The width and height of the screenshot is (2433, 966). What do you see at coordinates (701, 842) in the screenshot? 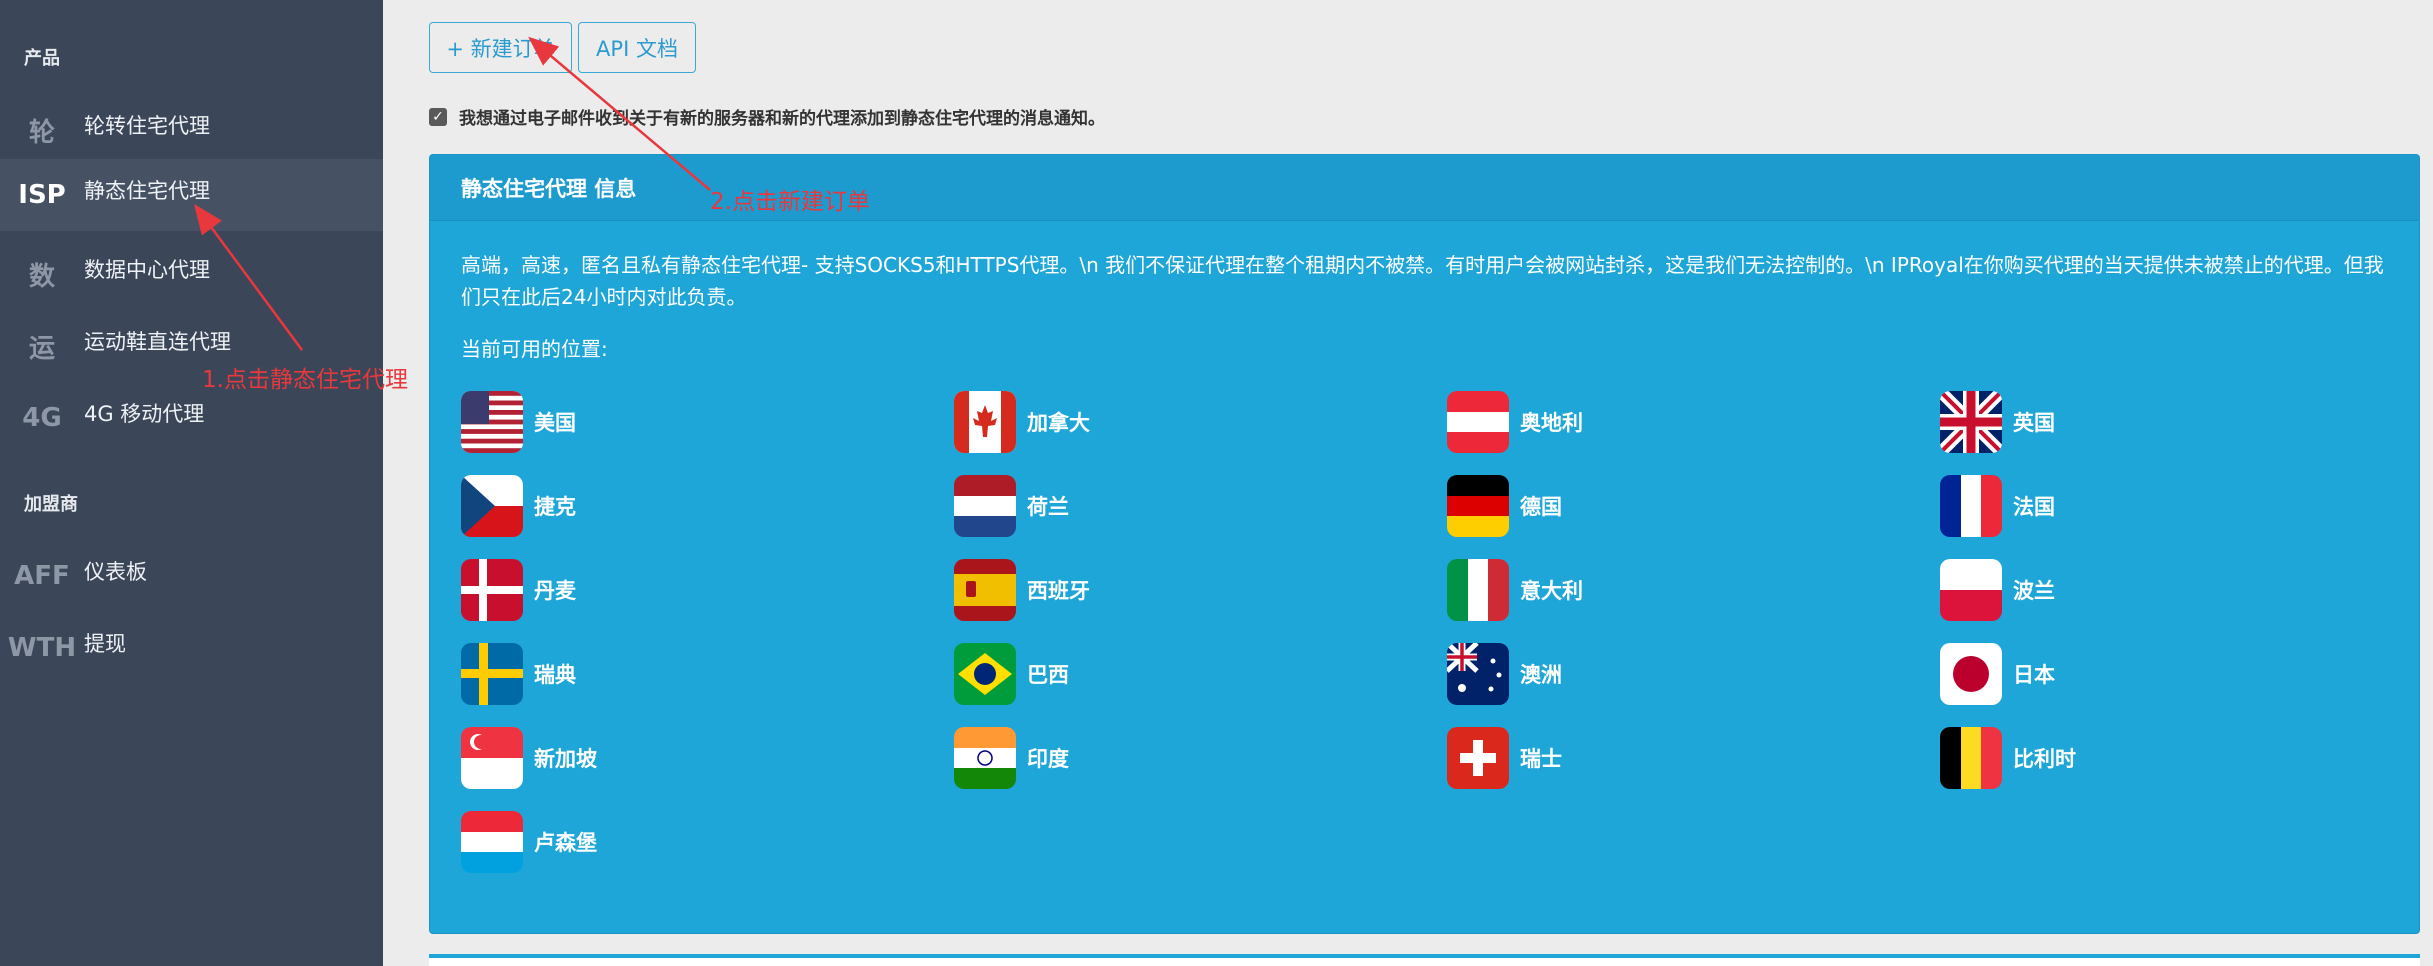
I see `location-item-lu: 卢森堡` at bounding box center [701, 842].